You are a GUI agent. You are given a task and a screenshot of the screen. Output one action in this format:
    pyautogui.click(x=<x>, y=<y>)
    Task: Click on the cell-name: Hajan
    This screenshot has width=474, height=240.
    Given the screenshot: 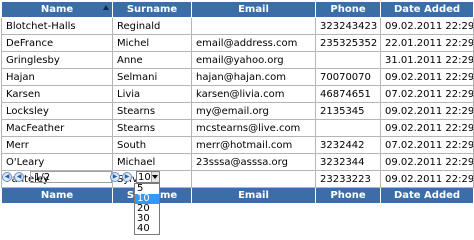 What is the action you would take?
    pyautogui.click(x=57, y=77)
    